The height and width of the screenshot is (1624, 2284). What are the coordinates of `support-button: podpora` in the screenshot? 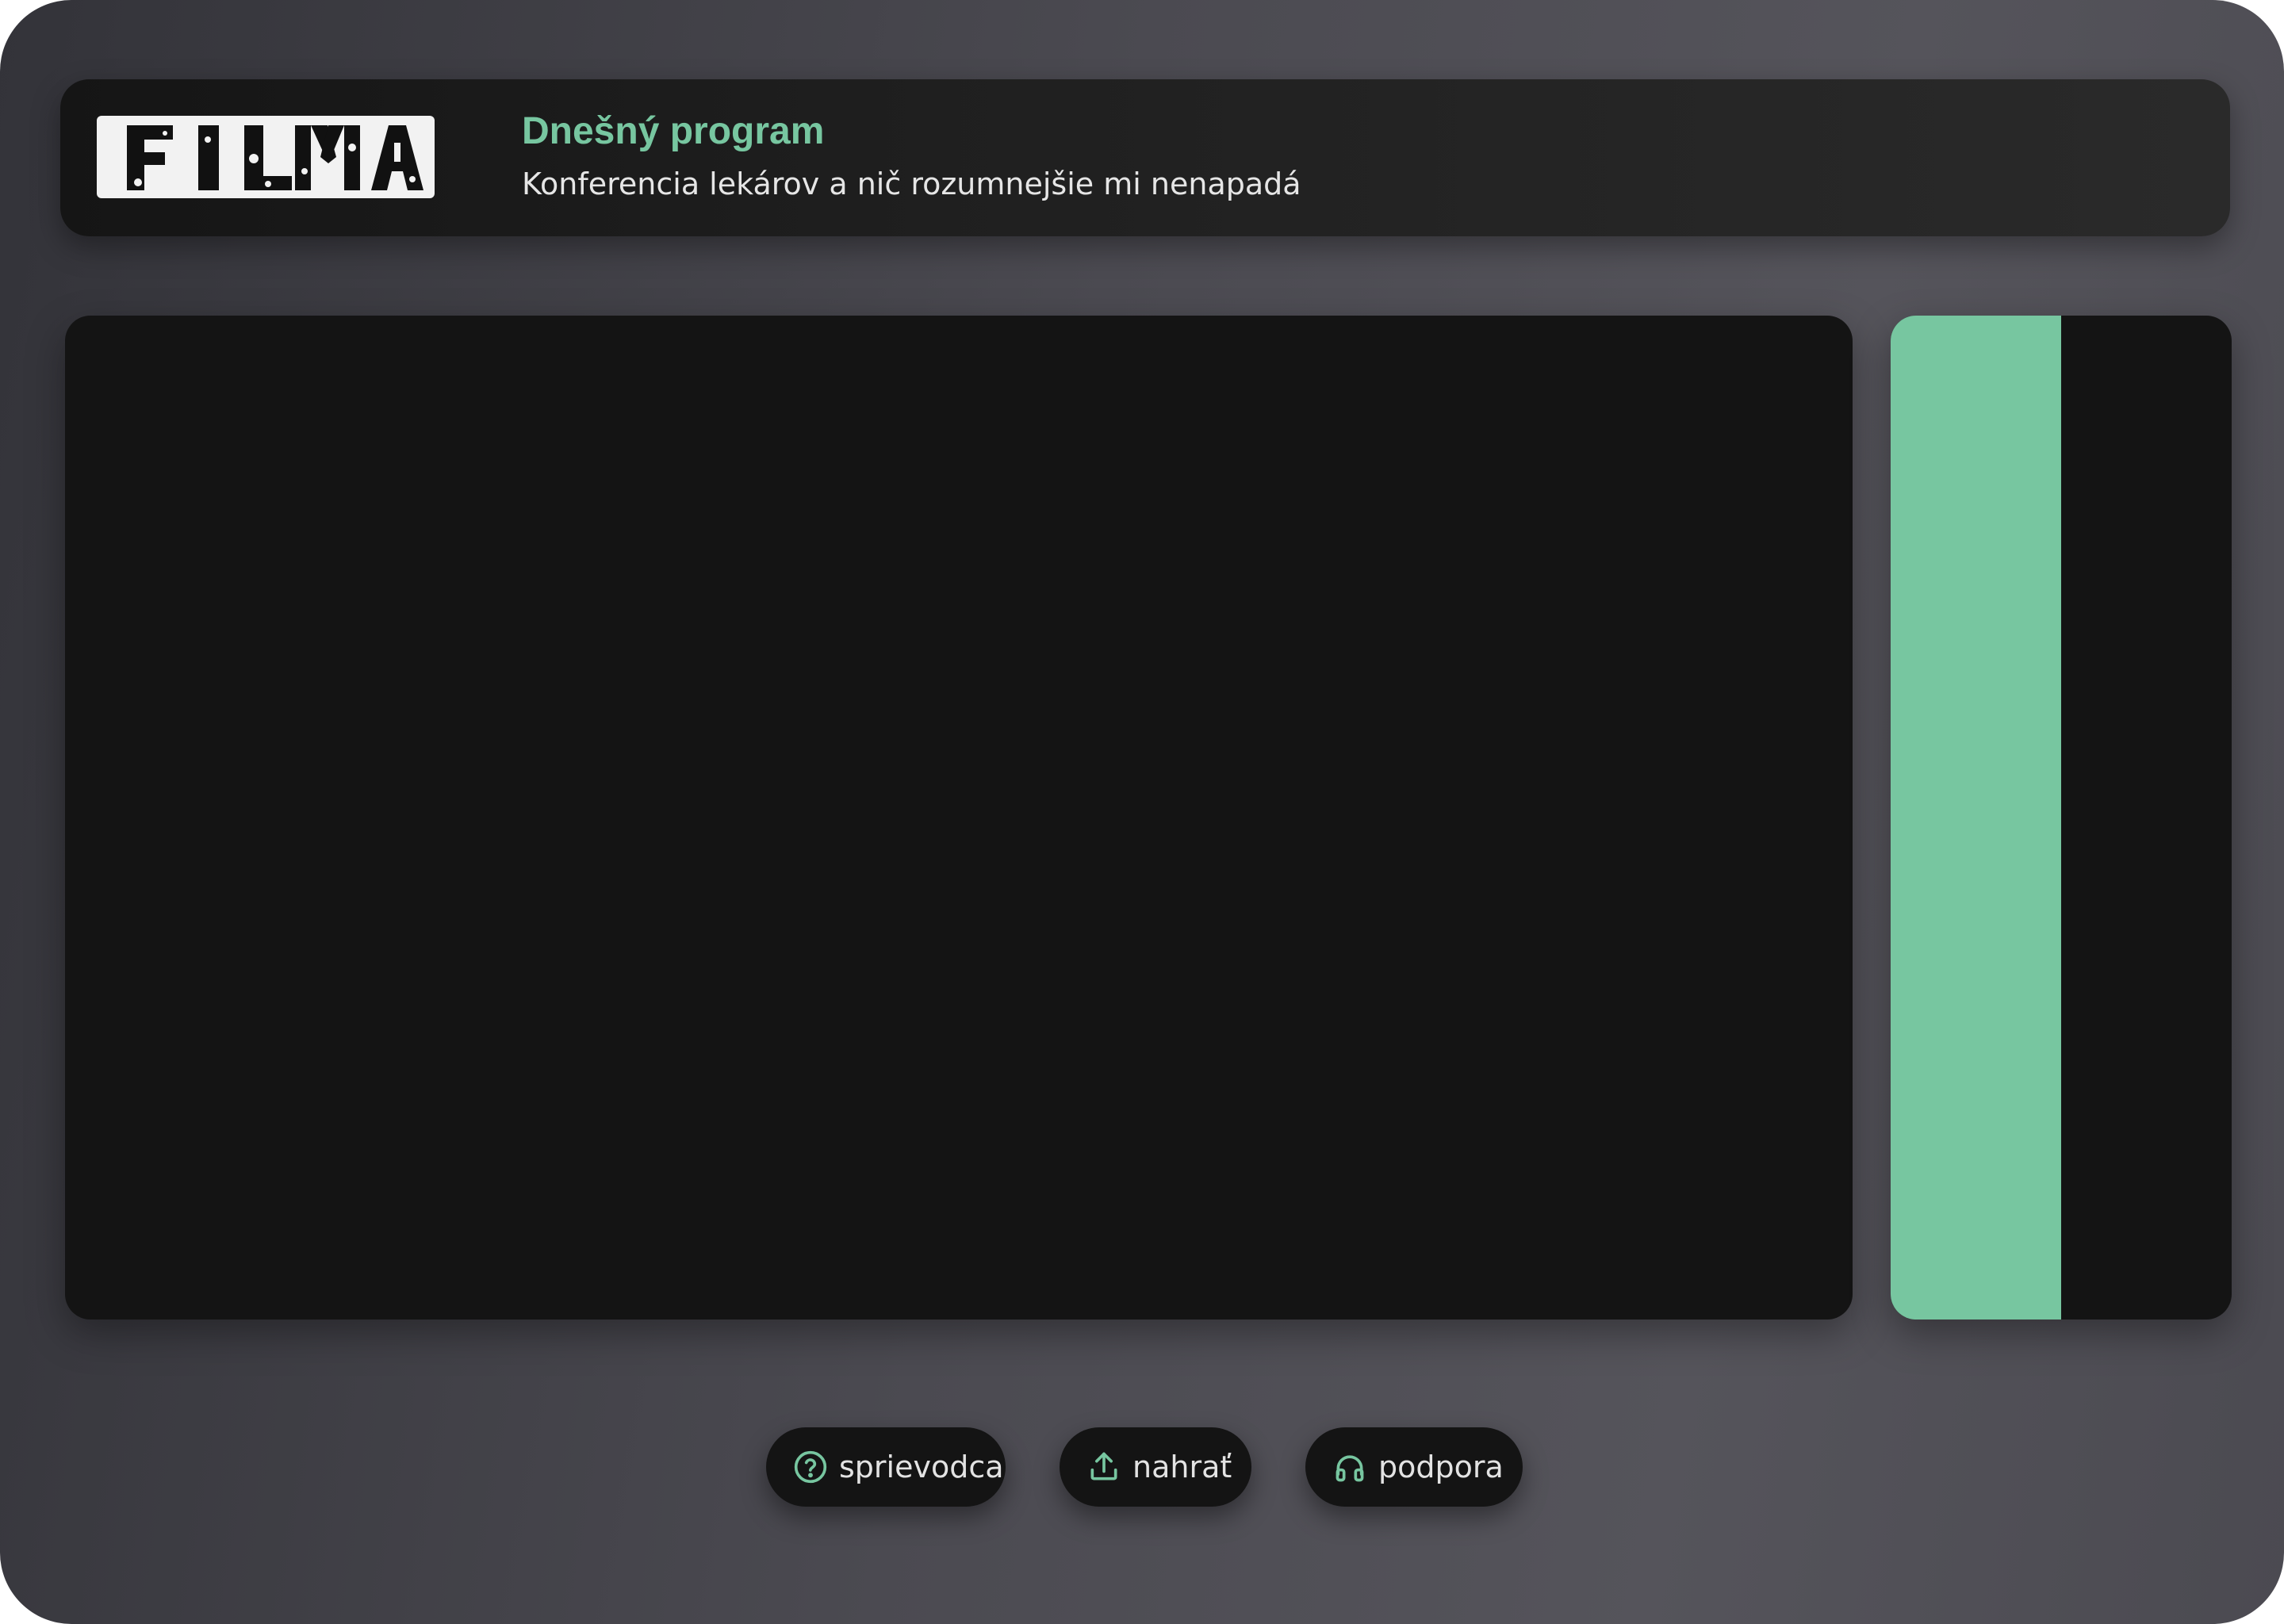 It's located at (1414, 1467).